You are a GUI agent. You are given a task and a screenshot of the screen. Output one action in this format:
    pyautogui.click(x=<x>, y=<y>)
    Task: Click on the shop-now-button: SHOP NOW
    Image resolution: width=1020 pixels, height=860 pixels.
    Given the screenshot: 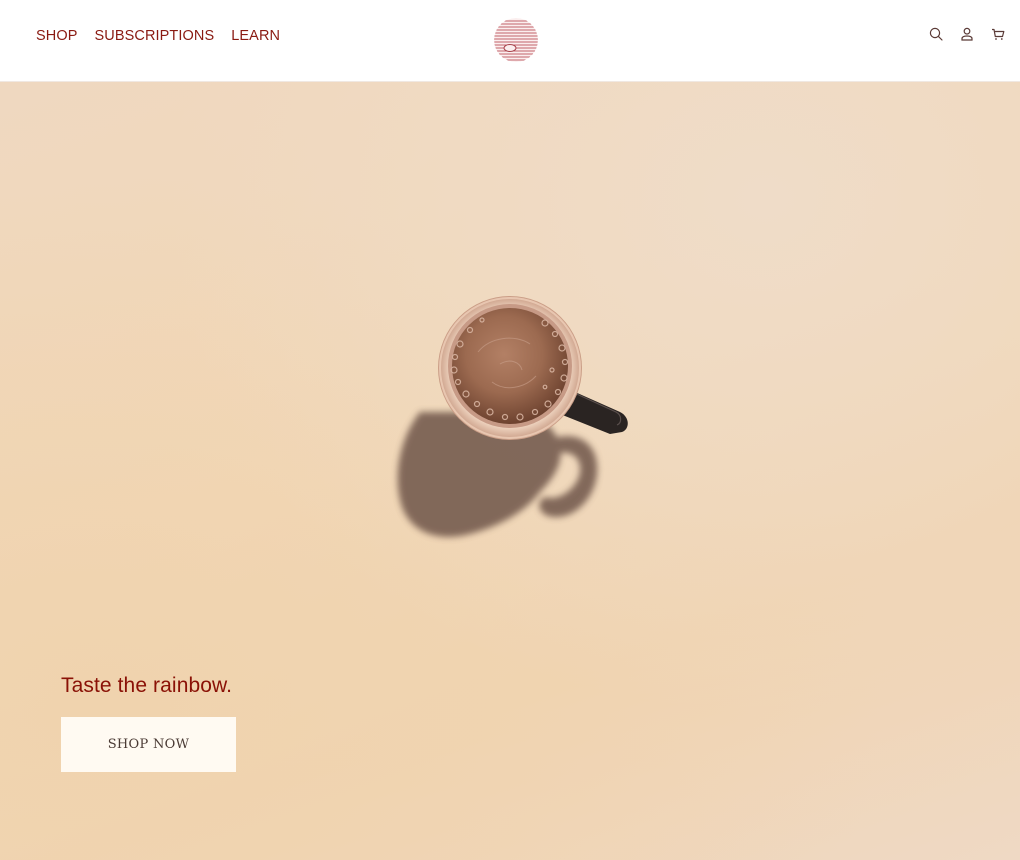 What is the action you would take?
    pyautogui.click(x=148, y=744)
    